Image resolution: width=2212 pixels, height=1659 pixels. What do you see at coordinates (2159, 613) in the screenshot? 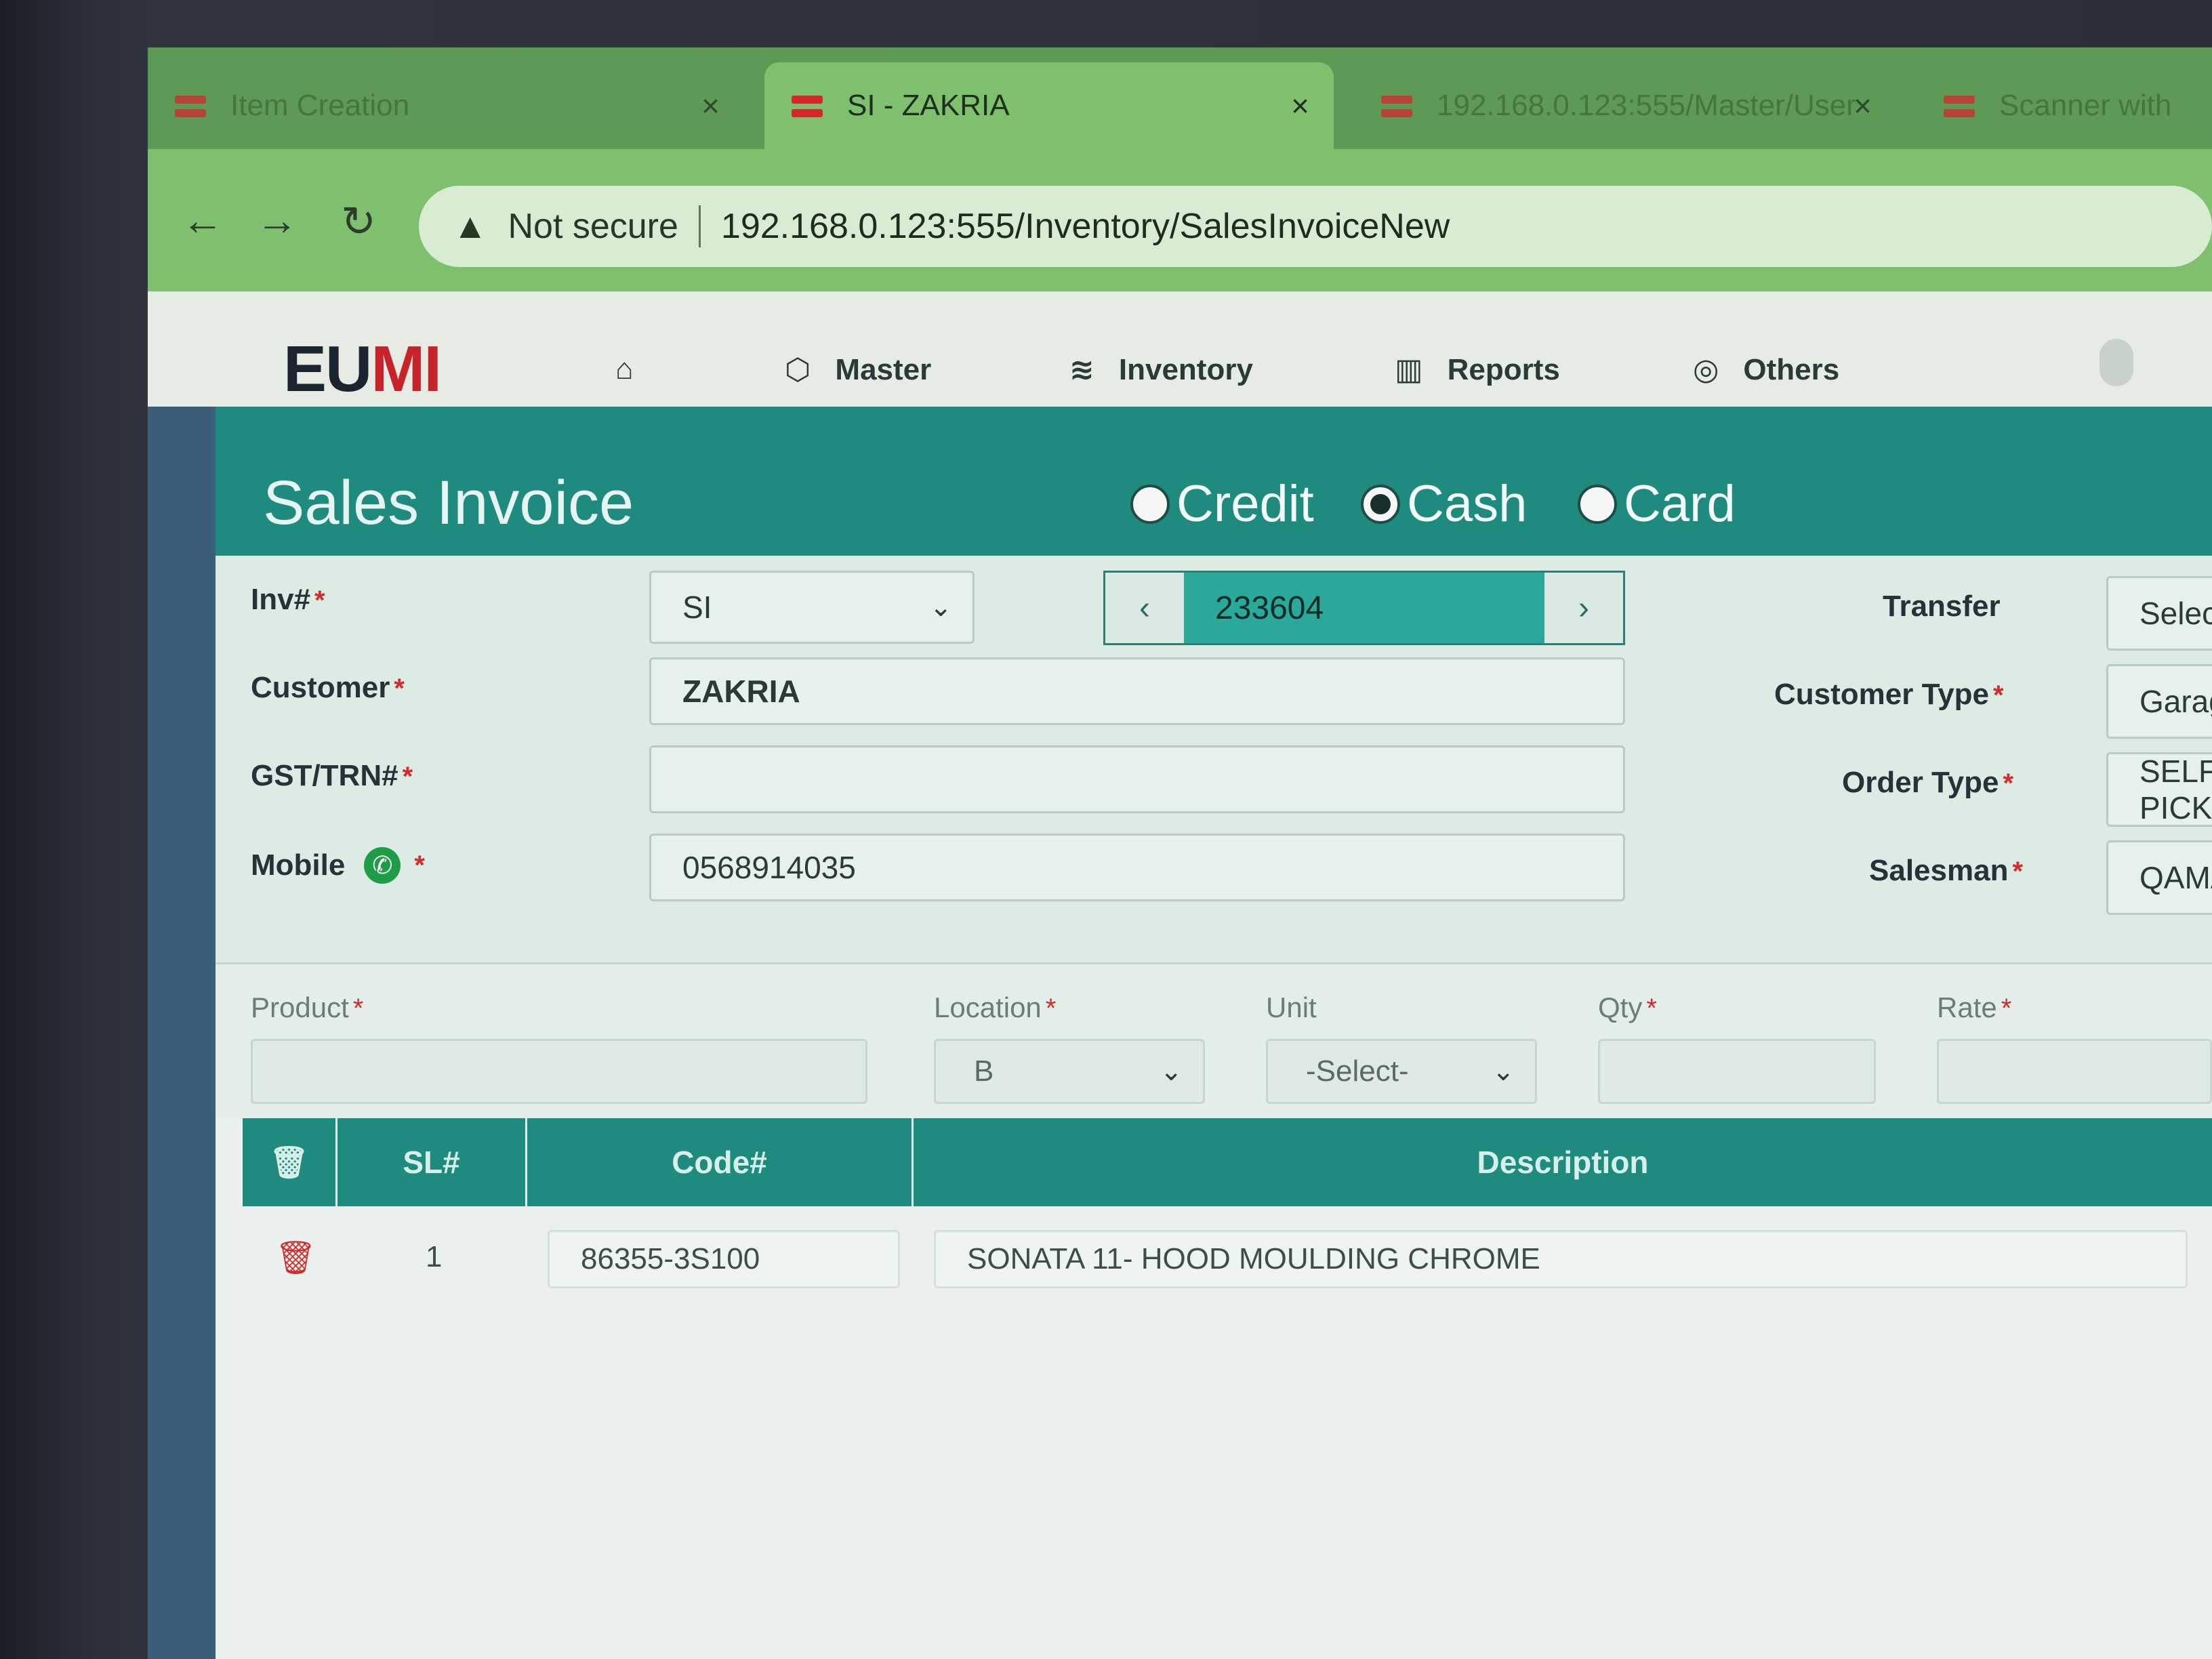
I see `transfer-select: Select` at bounding box center [2159, 613].